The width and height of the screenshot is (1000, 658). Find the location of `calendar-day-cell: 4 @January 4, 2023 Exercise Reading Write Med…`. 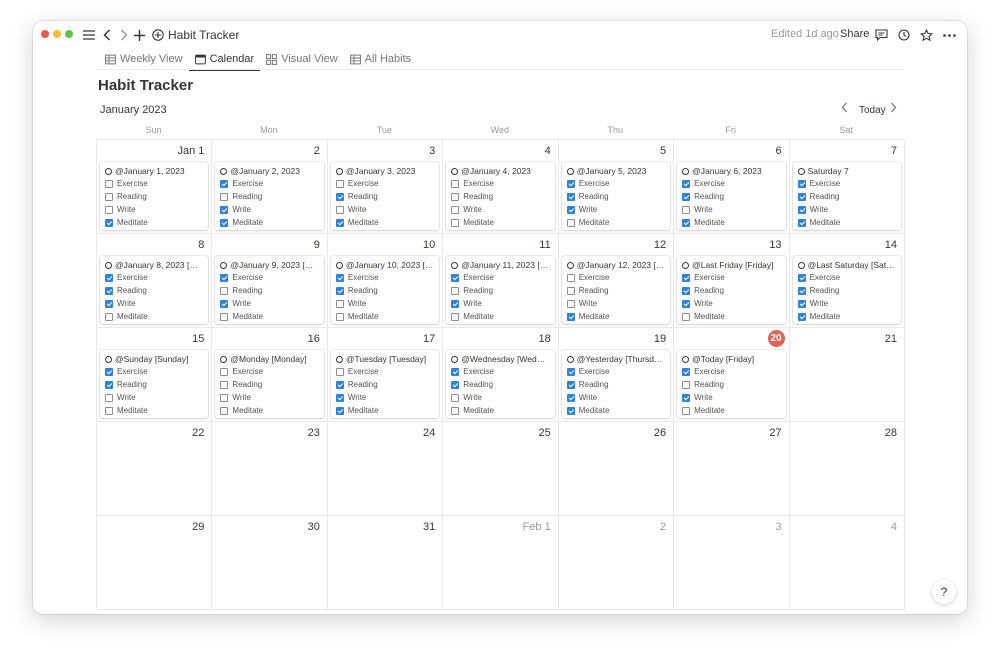

calendar-day-cell: 4 @January 4, 2023 Exercise Reading Write Med… is located at coordinates (501, 187).